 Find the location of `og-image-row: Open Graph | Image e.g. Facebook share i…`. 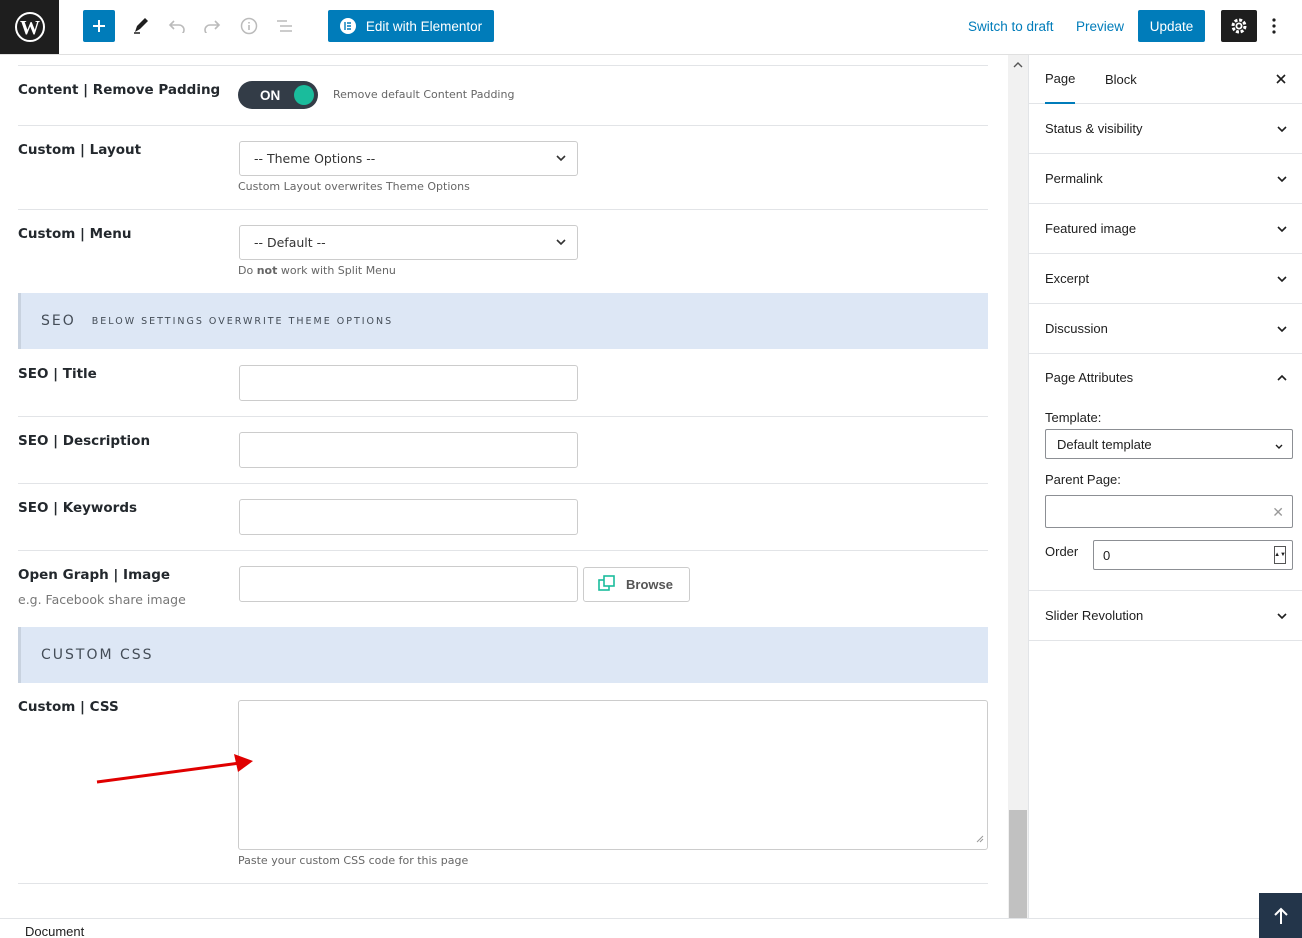

og-image-row: Open Graph | Image e.g. Facebook share i… is located at coordinates (503, 589).